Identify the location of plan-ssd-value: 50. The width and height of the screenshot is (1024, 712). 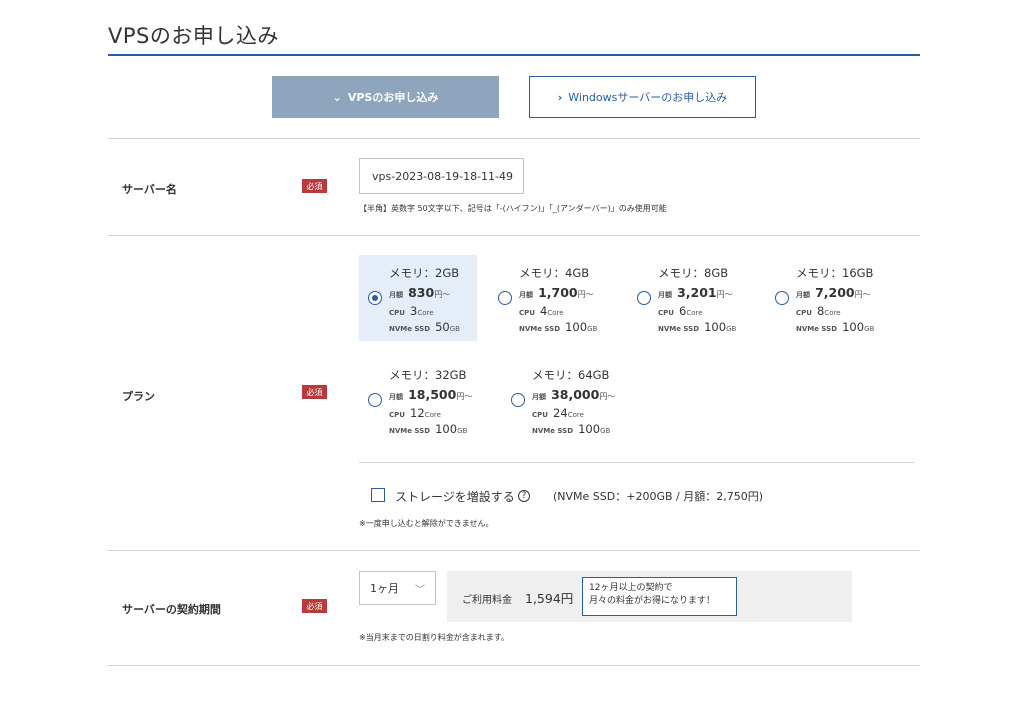
(442, 327).